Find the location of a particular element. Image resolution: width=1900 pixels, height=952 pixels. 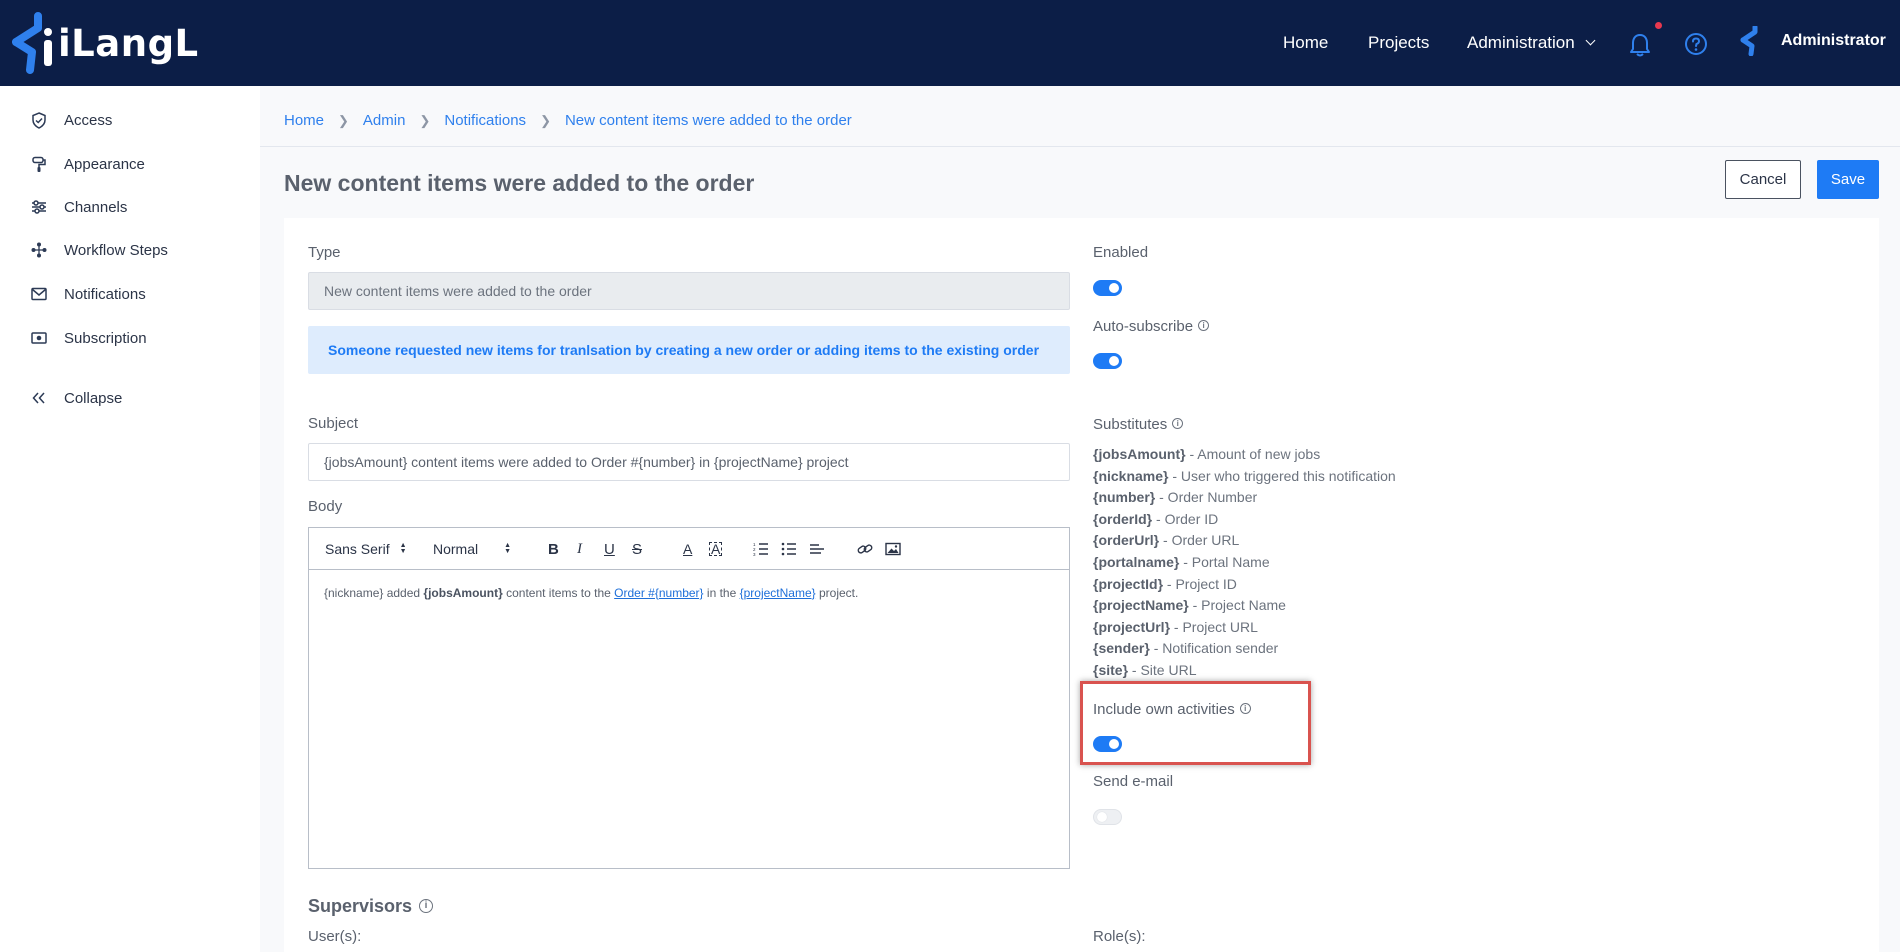

font-size-select: Normal ▲ ▼ is located at coordinates (478, 549).